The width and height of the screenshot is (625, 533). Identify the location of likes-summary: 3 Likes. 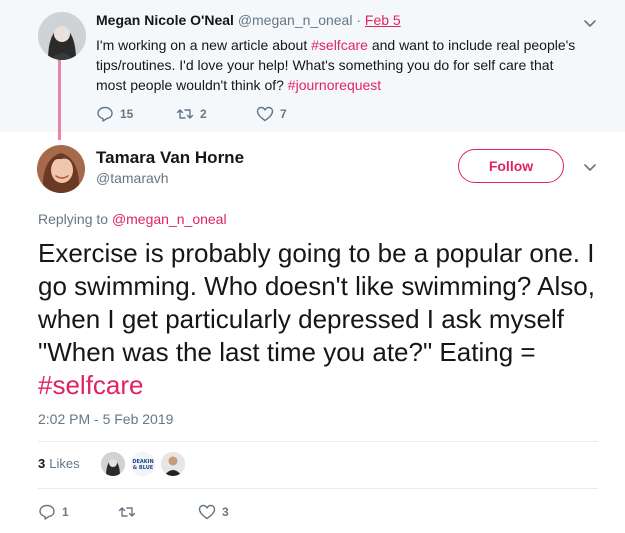
(59, 463).